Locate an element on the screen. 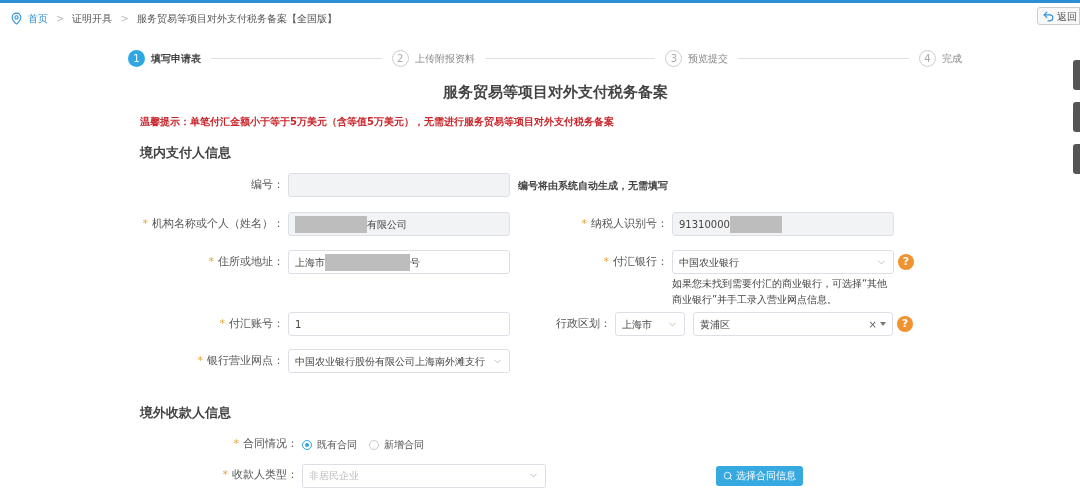  warning-text: 温馨提示：单笔付汇金额小于等于5万美元（含等值5万美元），无需进行服务贸易等项目对外支付税务备案 is located at coordinates (377, 121).